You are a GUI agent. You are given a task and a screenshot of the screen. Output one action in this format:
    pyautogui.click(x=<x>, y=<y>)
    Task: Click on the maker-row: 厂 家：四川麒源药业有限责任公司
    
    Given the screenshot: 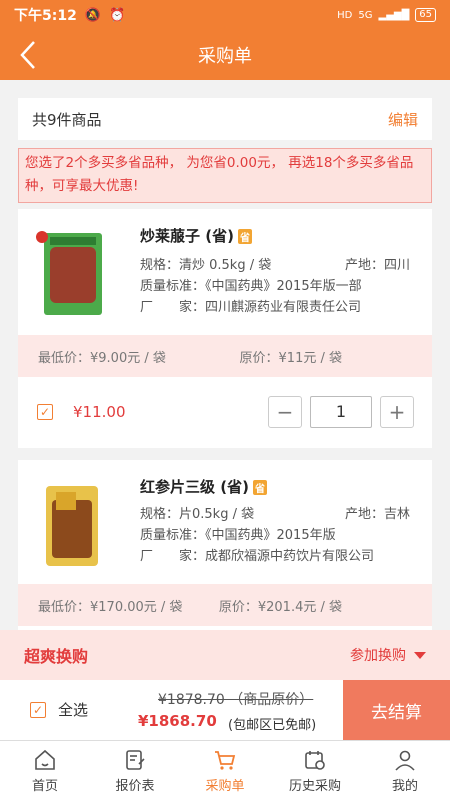 What is the action you would take?
    pyautogui.click(x=275, y=305)
    